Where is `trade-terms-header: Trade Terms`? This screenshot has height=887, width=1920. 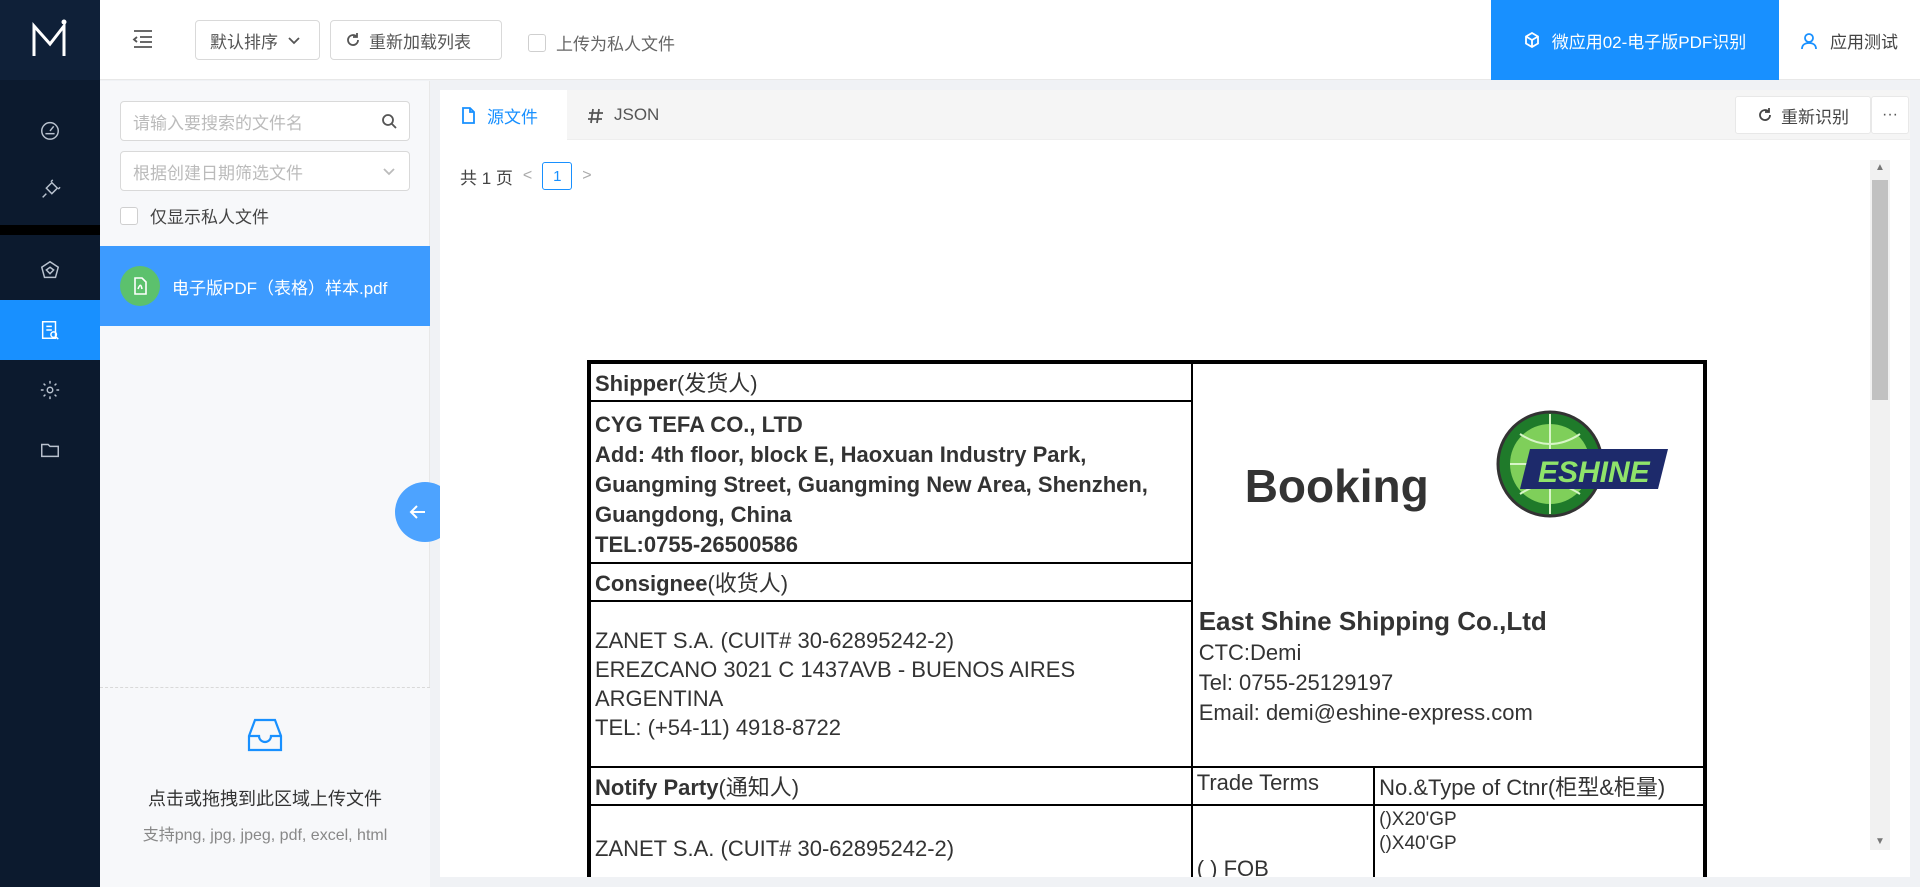 trade-terms-header: Trade Terms is located at coordinates (1283, 786).